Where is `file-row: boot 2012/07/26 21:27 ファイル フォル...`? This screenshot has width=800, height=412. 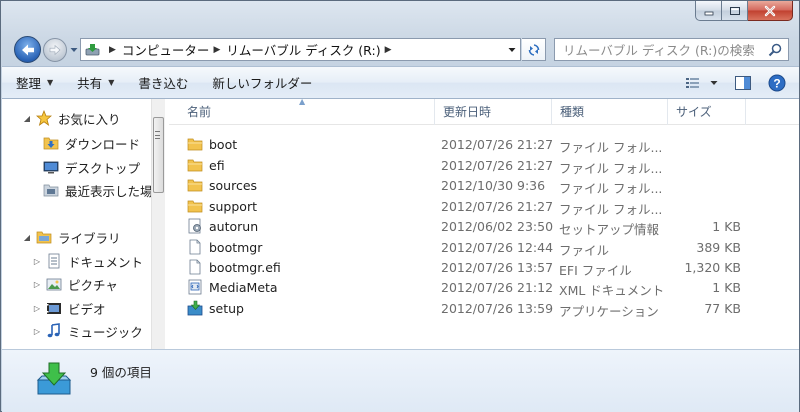 file-row: boot 2012/07/26 21:27 ファイル フォル... is located at coordinates (484, 144).